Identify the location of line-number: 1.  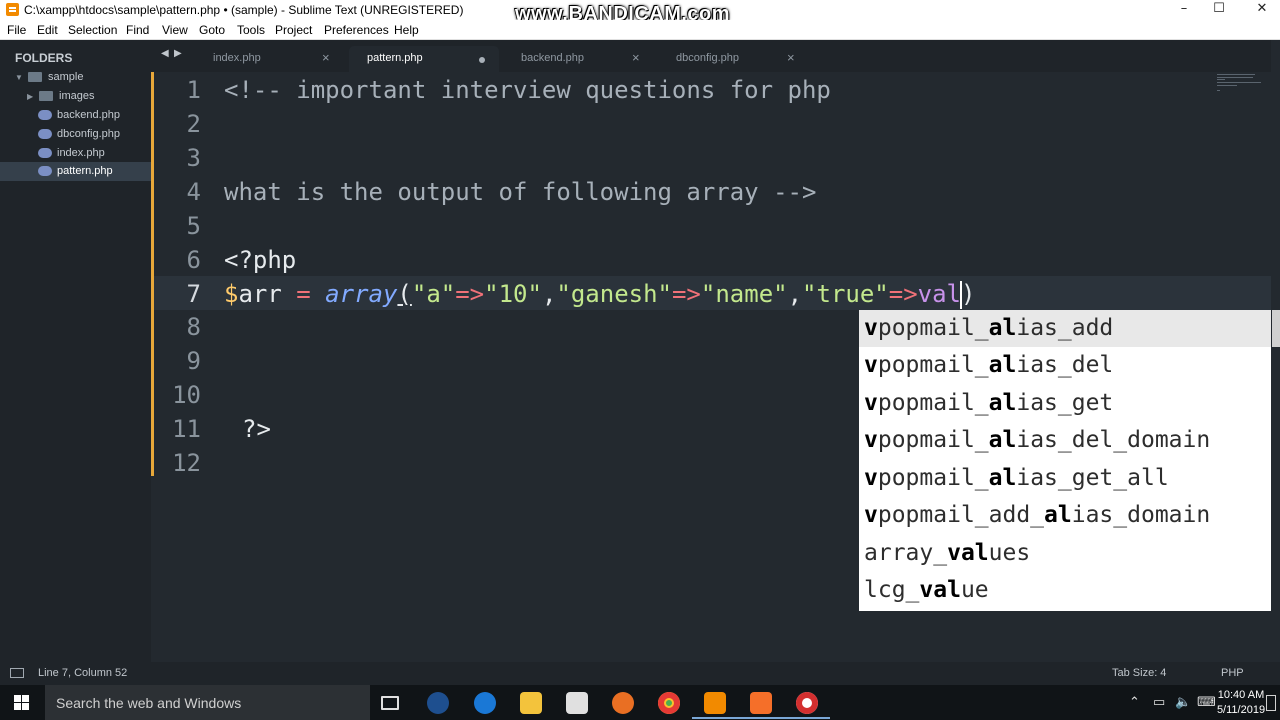
(193, 90).